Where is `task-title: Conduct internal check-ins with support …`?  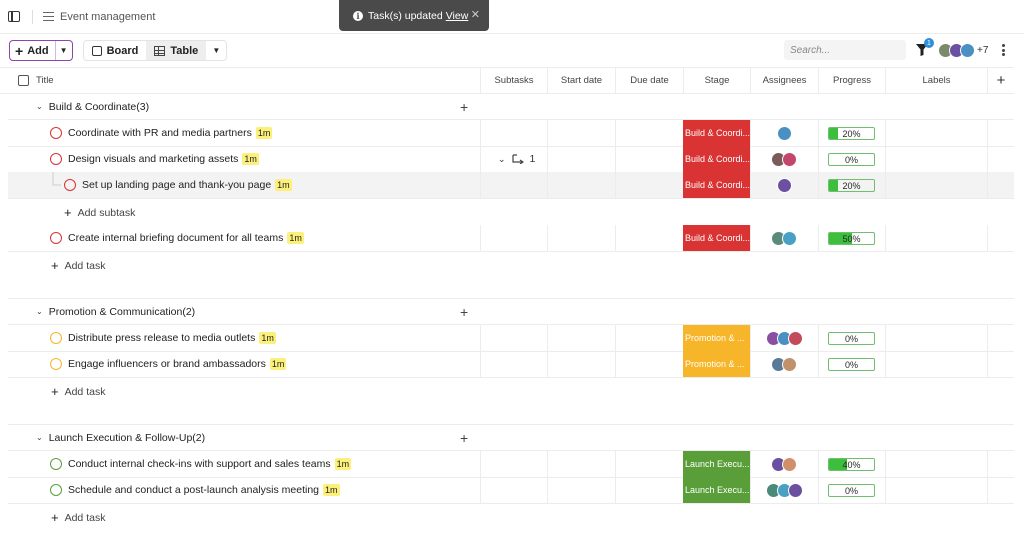 task-title: Conduct internal check-ins with support … is located at coordinates (199, 464).